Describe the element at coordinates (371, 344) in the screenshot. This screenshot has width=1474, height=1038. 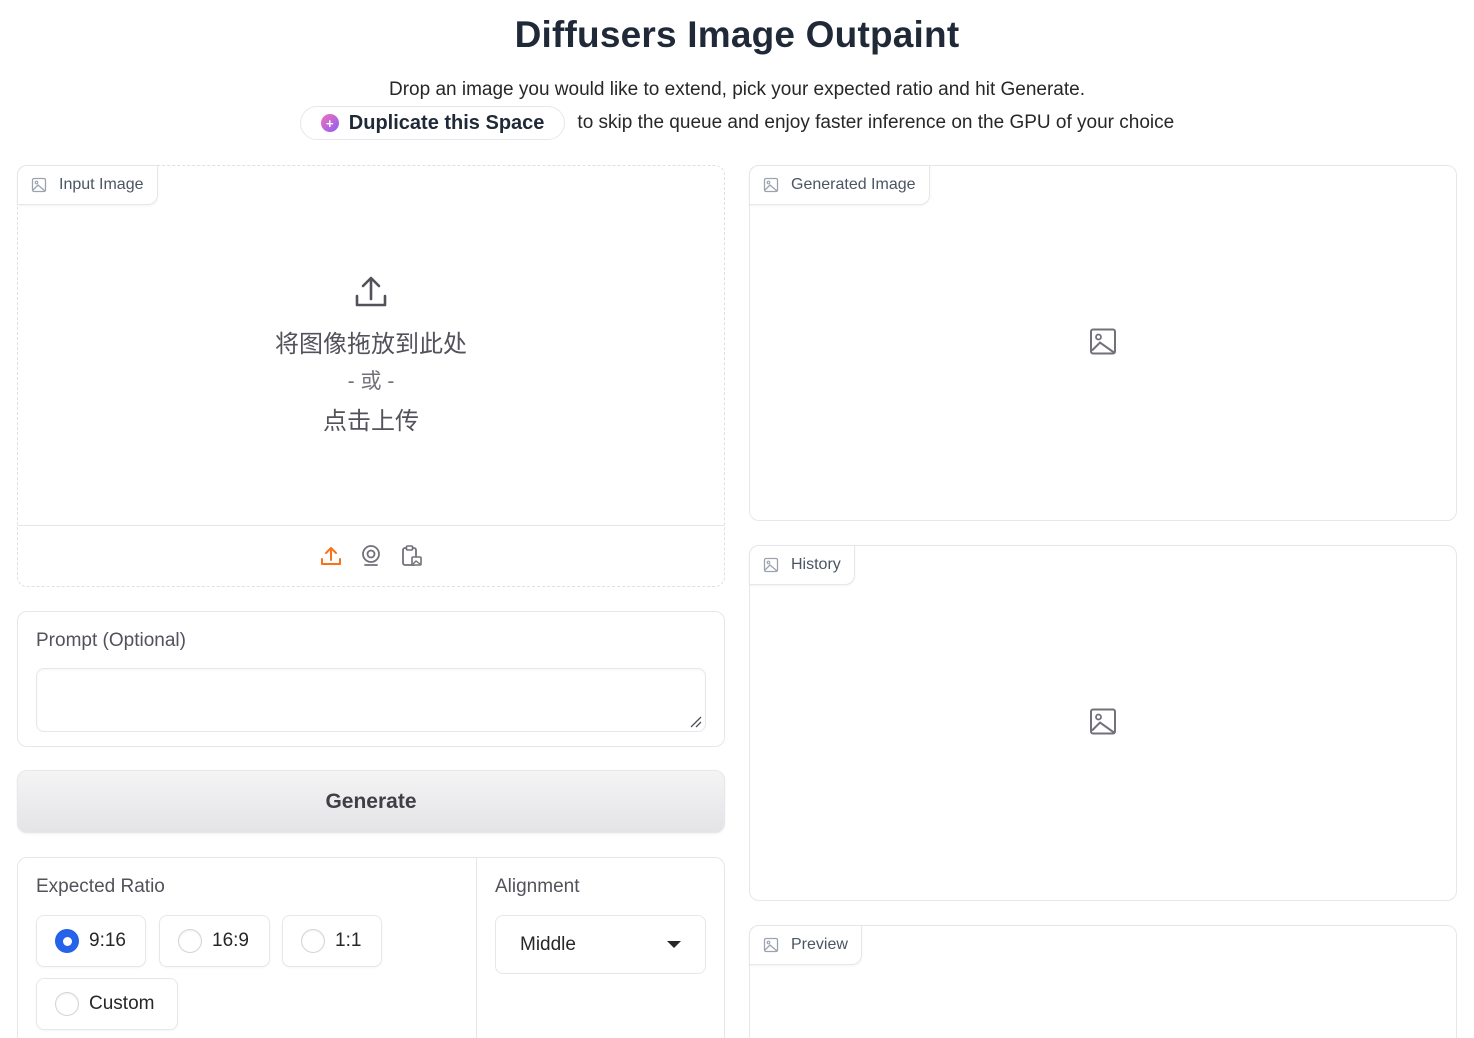
I see `drop-text: 将图像拖放到此处` at that location.